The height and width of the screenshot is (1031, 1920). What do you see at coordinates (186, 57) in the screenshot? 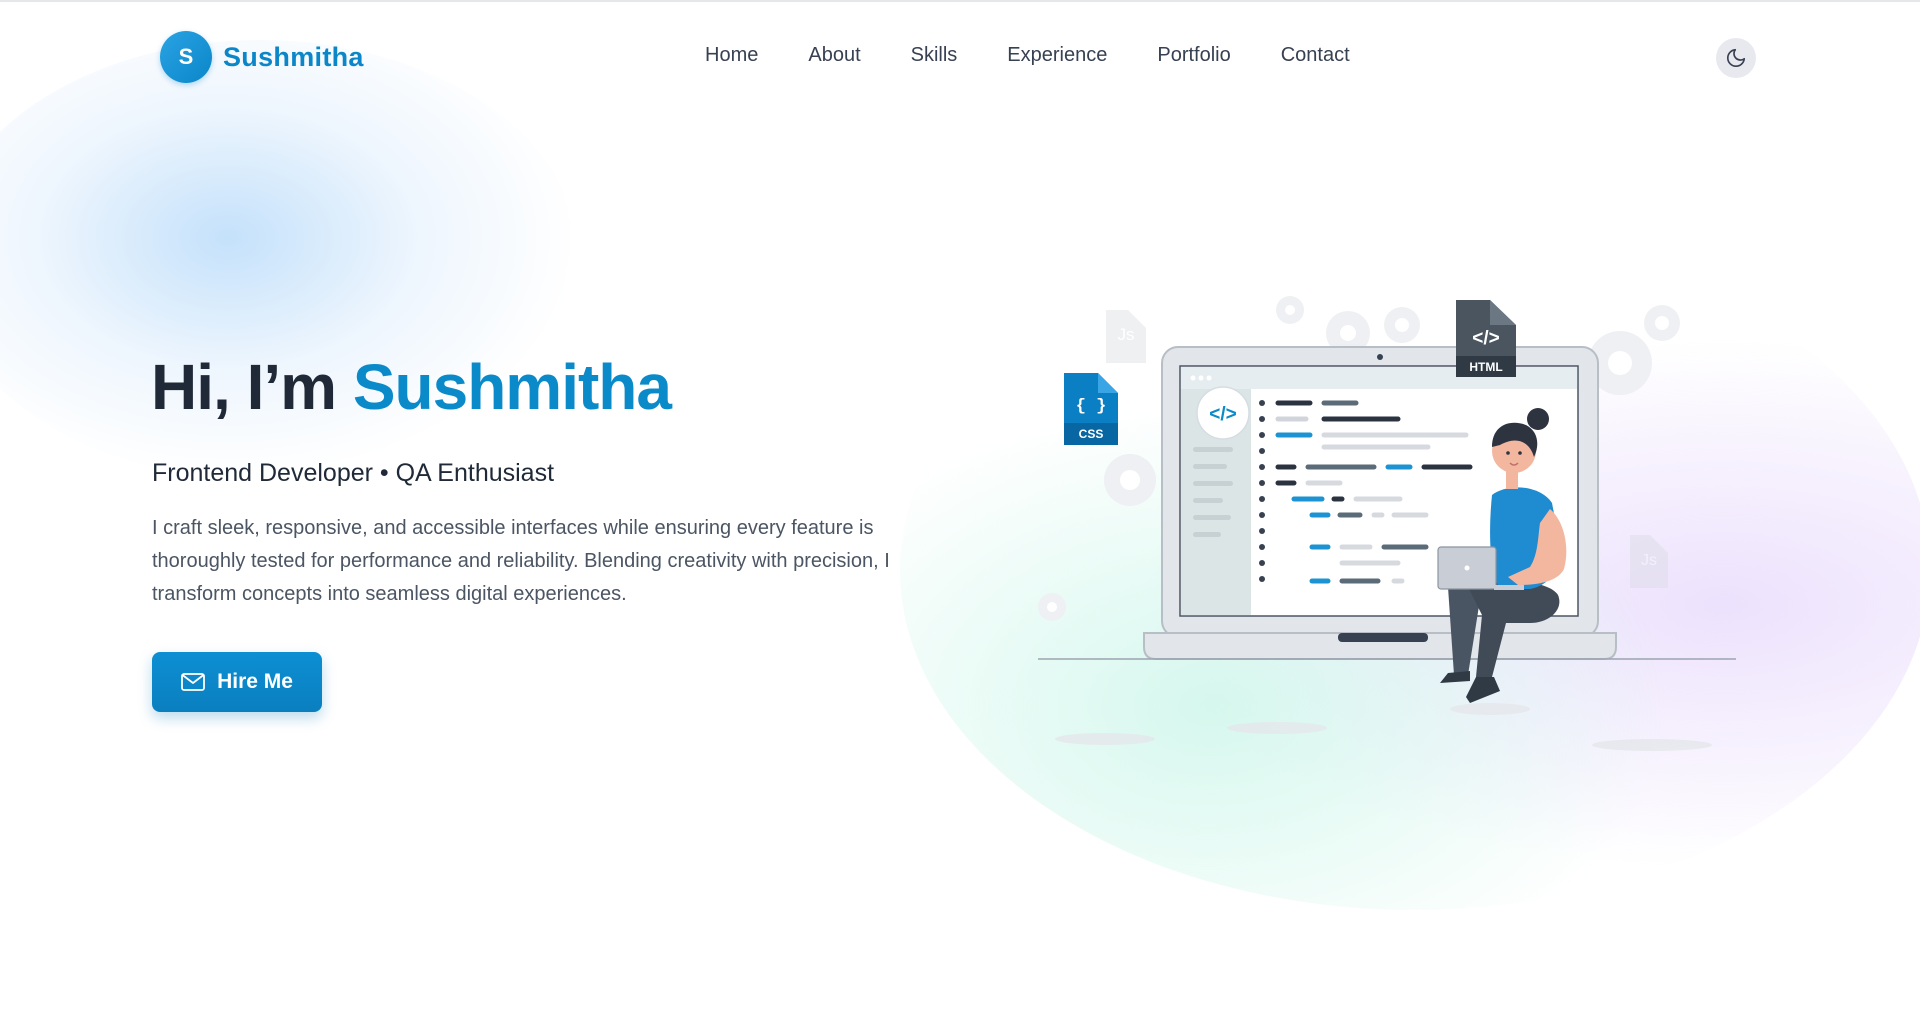
I see `logo-badge: S` at bounding box center [186, 57].